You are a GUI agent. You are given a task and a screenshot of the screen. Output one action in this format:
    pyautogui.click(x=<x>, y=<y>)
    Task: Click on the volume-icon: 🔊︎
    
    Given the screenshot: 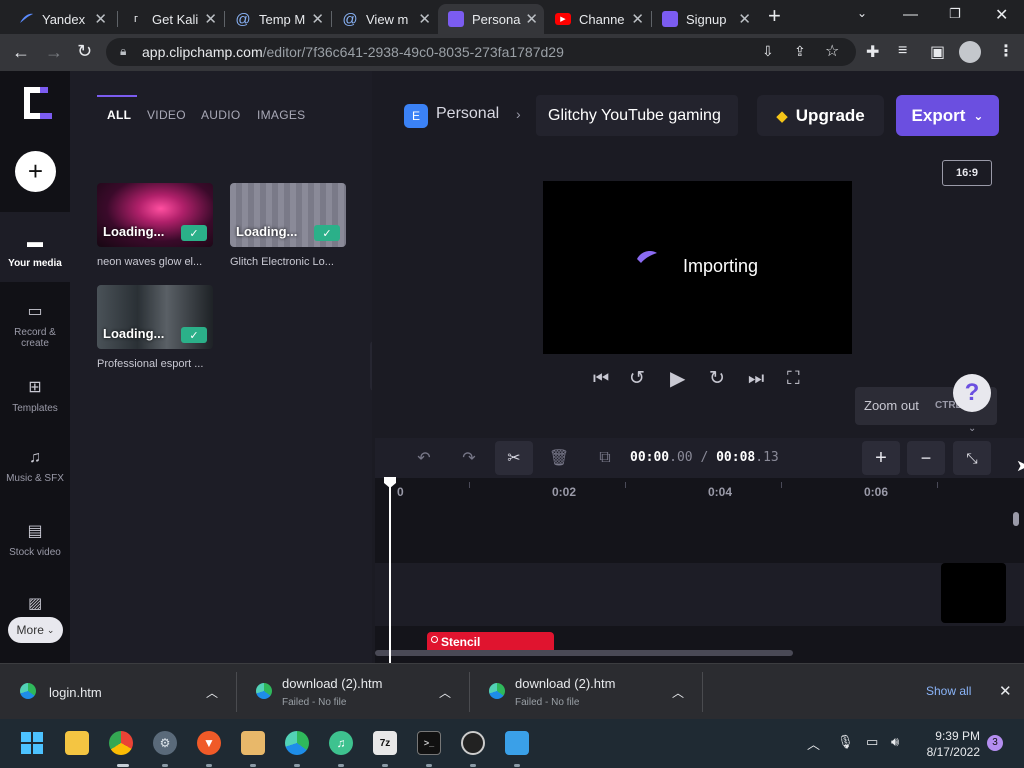 What is the action you would take?
    pyautogui.click(x=895, y=742)
    